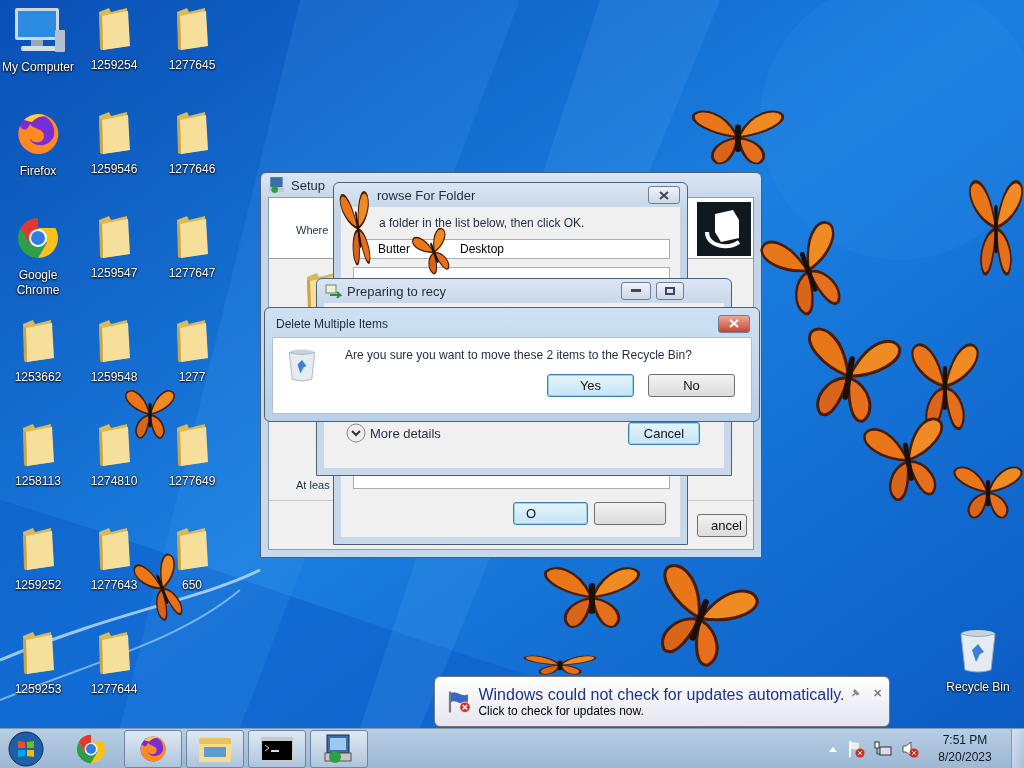 The image size is (1024, 768). What do you see at coordinates (978, 687) in the screenshot?
I see `icon-label: Recycle Bin` at bounding box center [978, 687].